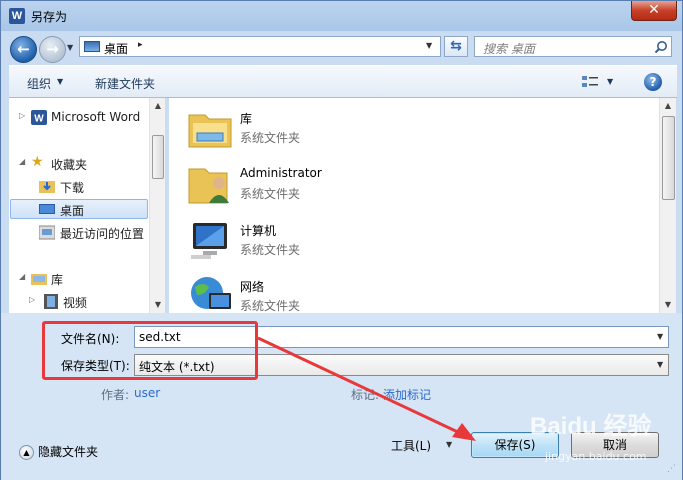 The image size is (683, 480). What do you see at coordinates (116, 48) in the screenshot?
I see `address-location: 桌面` at bounding box center [116, 48].